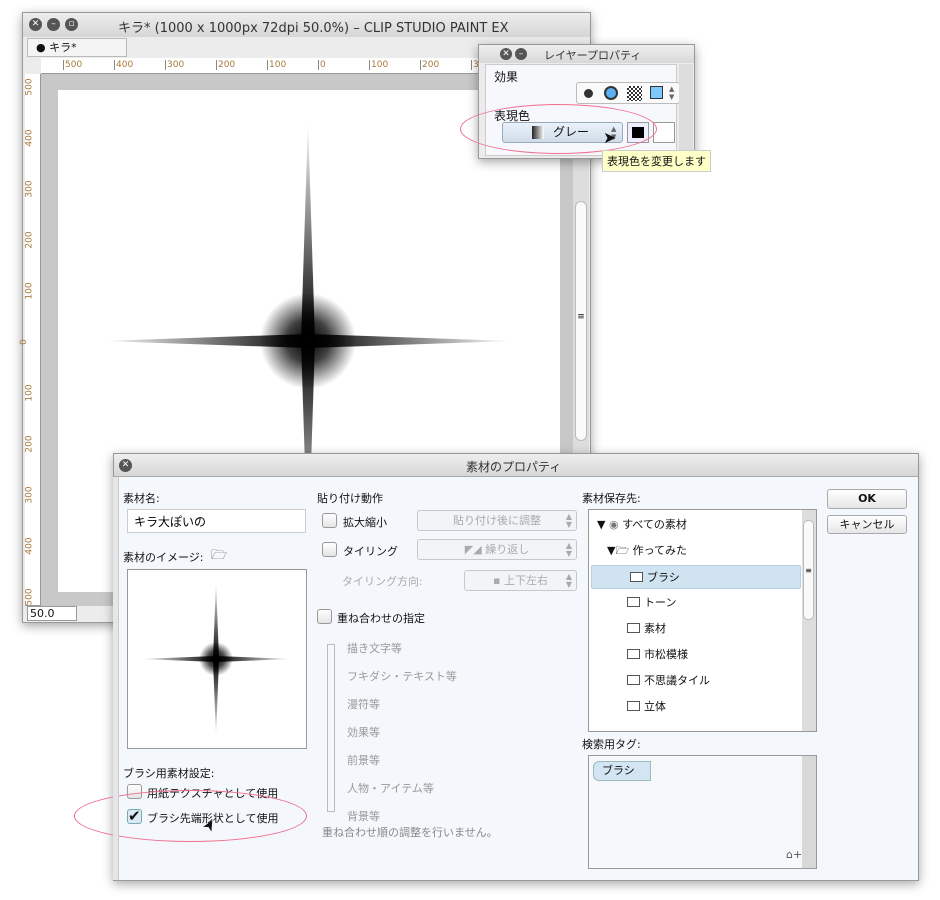 This screenshot has width=940, height=900. What do you see at coordinates (655, 706) in the screenshot?
I see `tree-item-label: 立体` at bounding box center [655, 706].